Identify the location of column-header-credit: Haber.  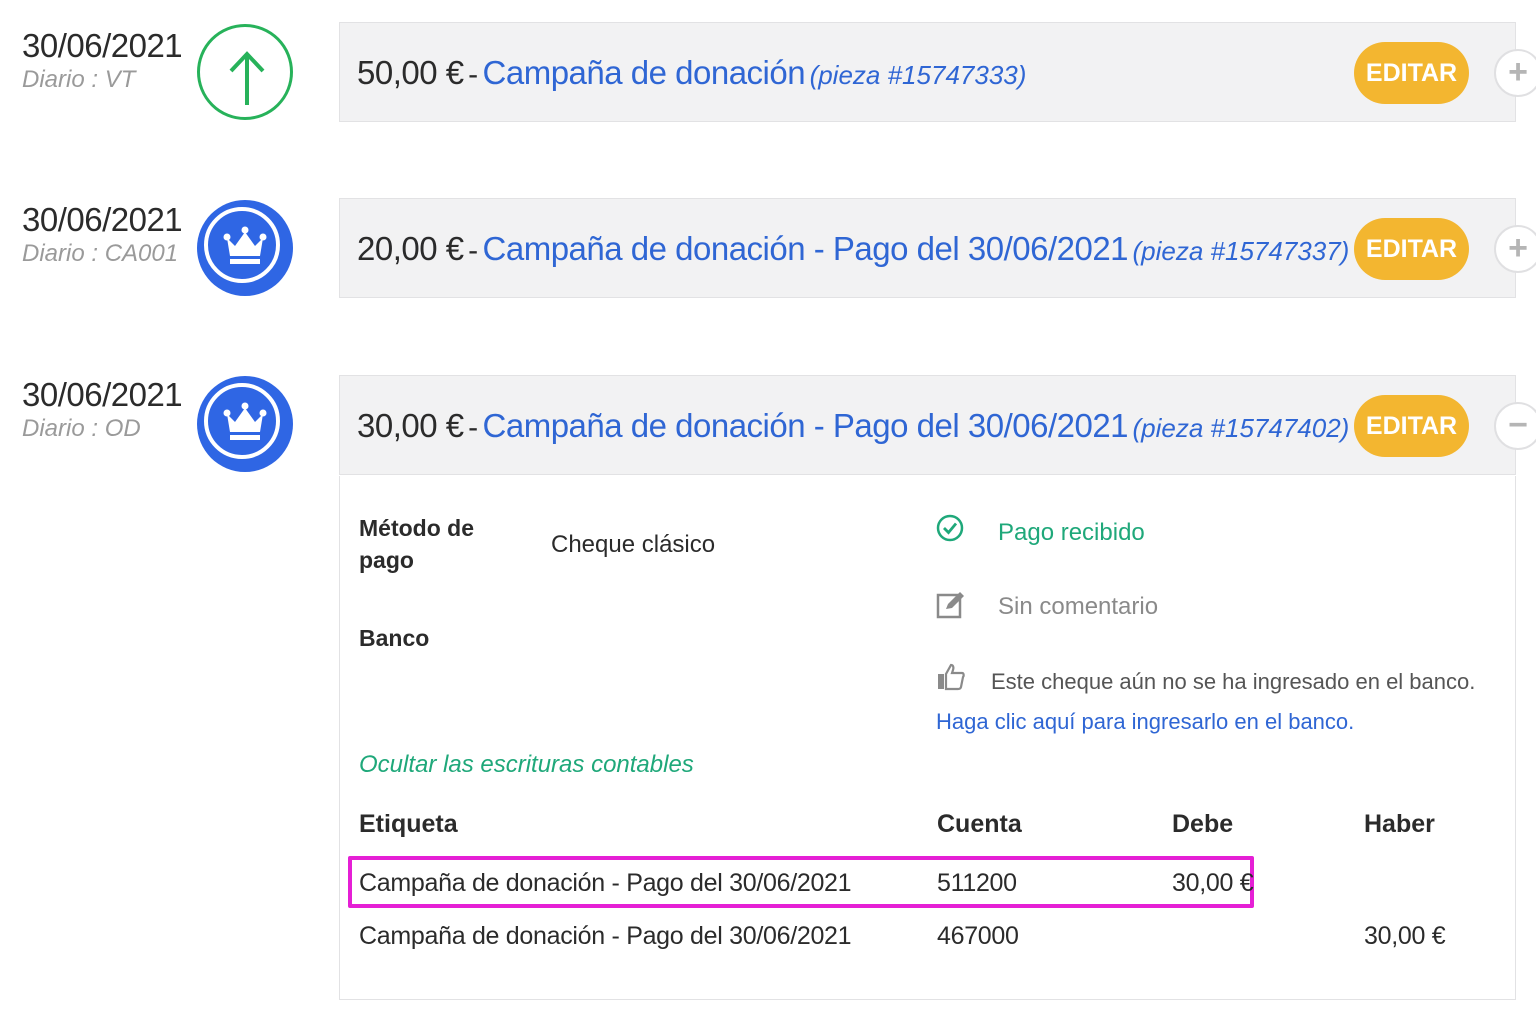
(1399, 824).